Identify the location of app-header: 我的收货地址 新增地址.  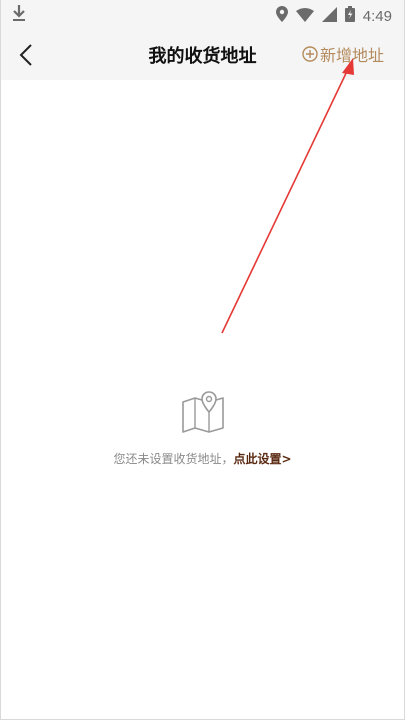
(202, 55).